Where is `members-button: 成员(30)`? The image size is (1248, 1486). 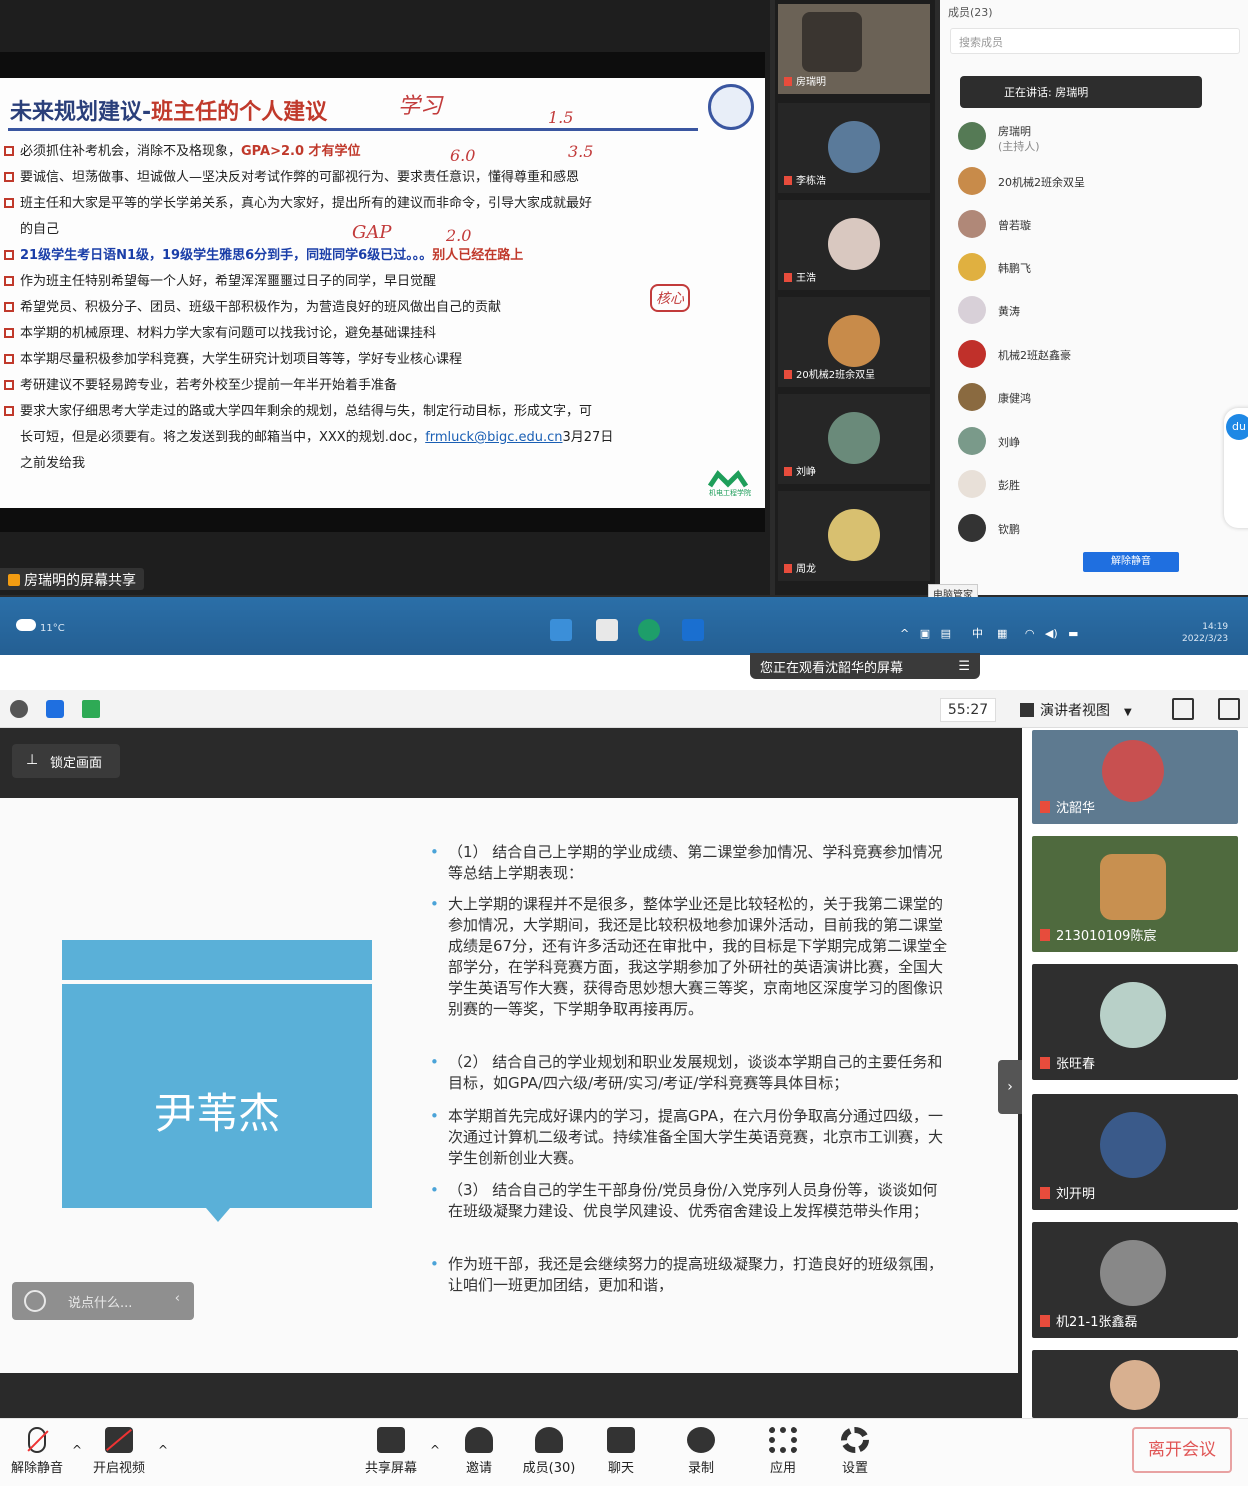
members-button: 成员(30) is located at coordinates (549, 1451).